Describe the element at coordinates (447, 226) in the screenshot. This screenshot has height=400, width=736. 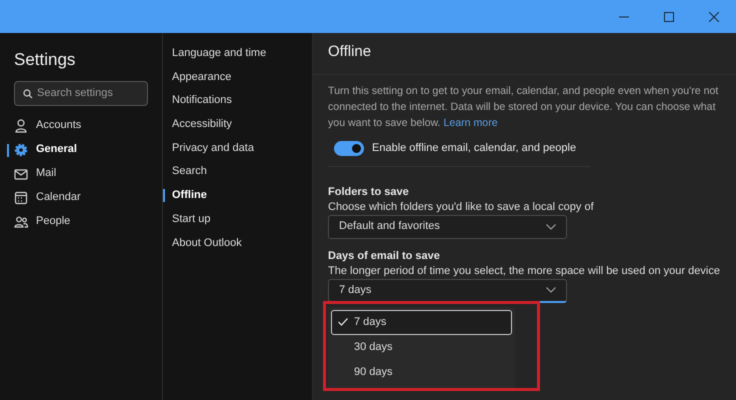
I see `dropdown: Default and favorites` at that location.